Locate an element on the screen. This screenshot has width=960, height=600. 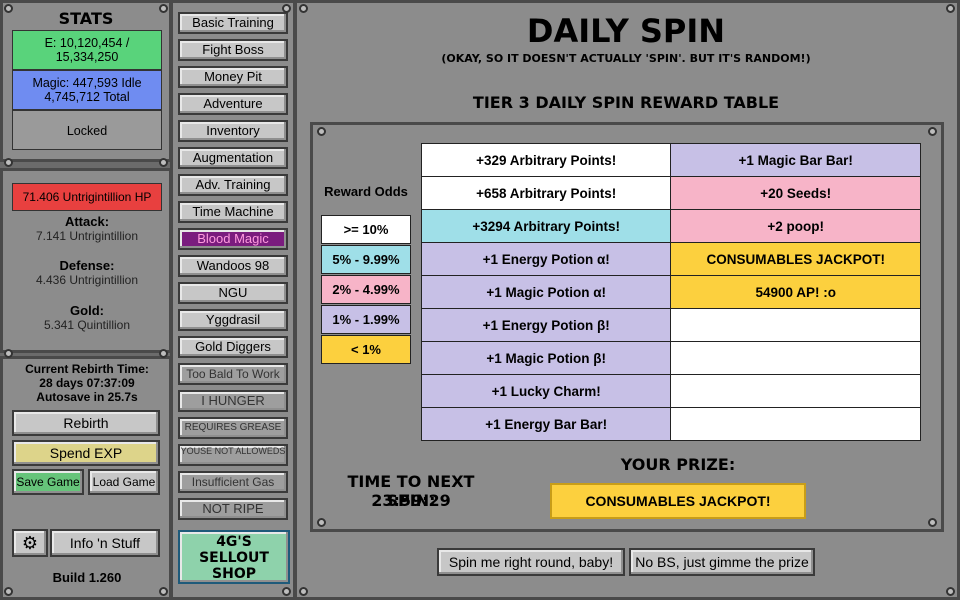
nav-gold-diggers: Gold Diggers is located at coordinates (233, 347).